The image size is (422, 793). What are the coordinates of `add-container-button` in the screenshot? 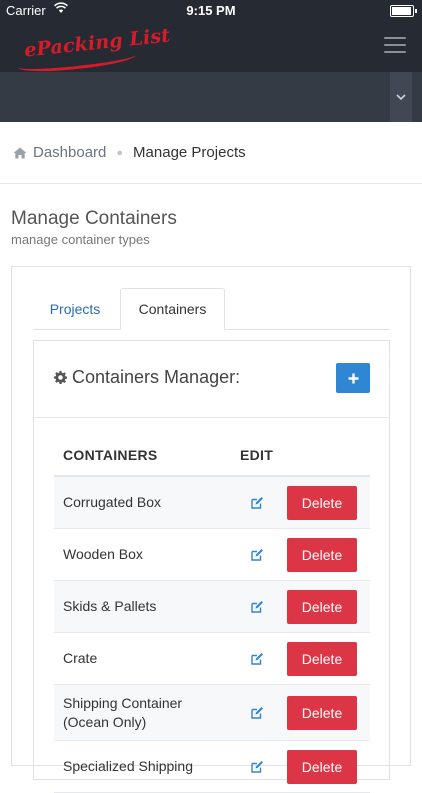 It's located at (353, 378).